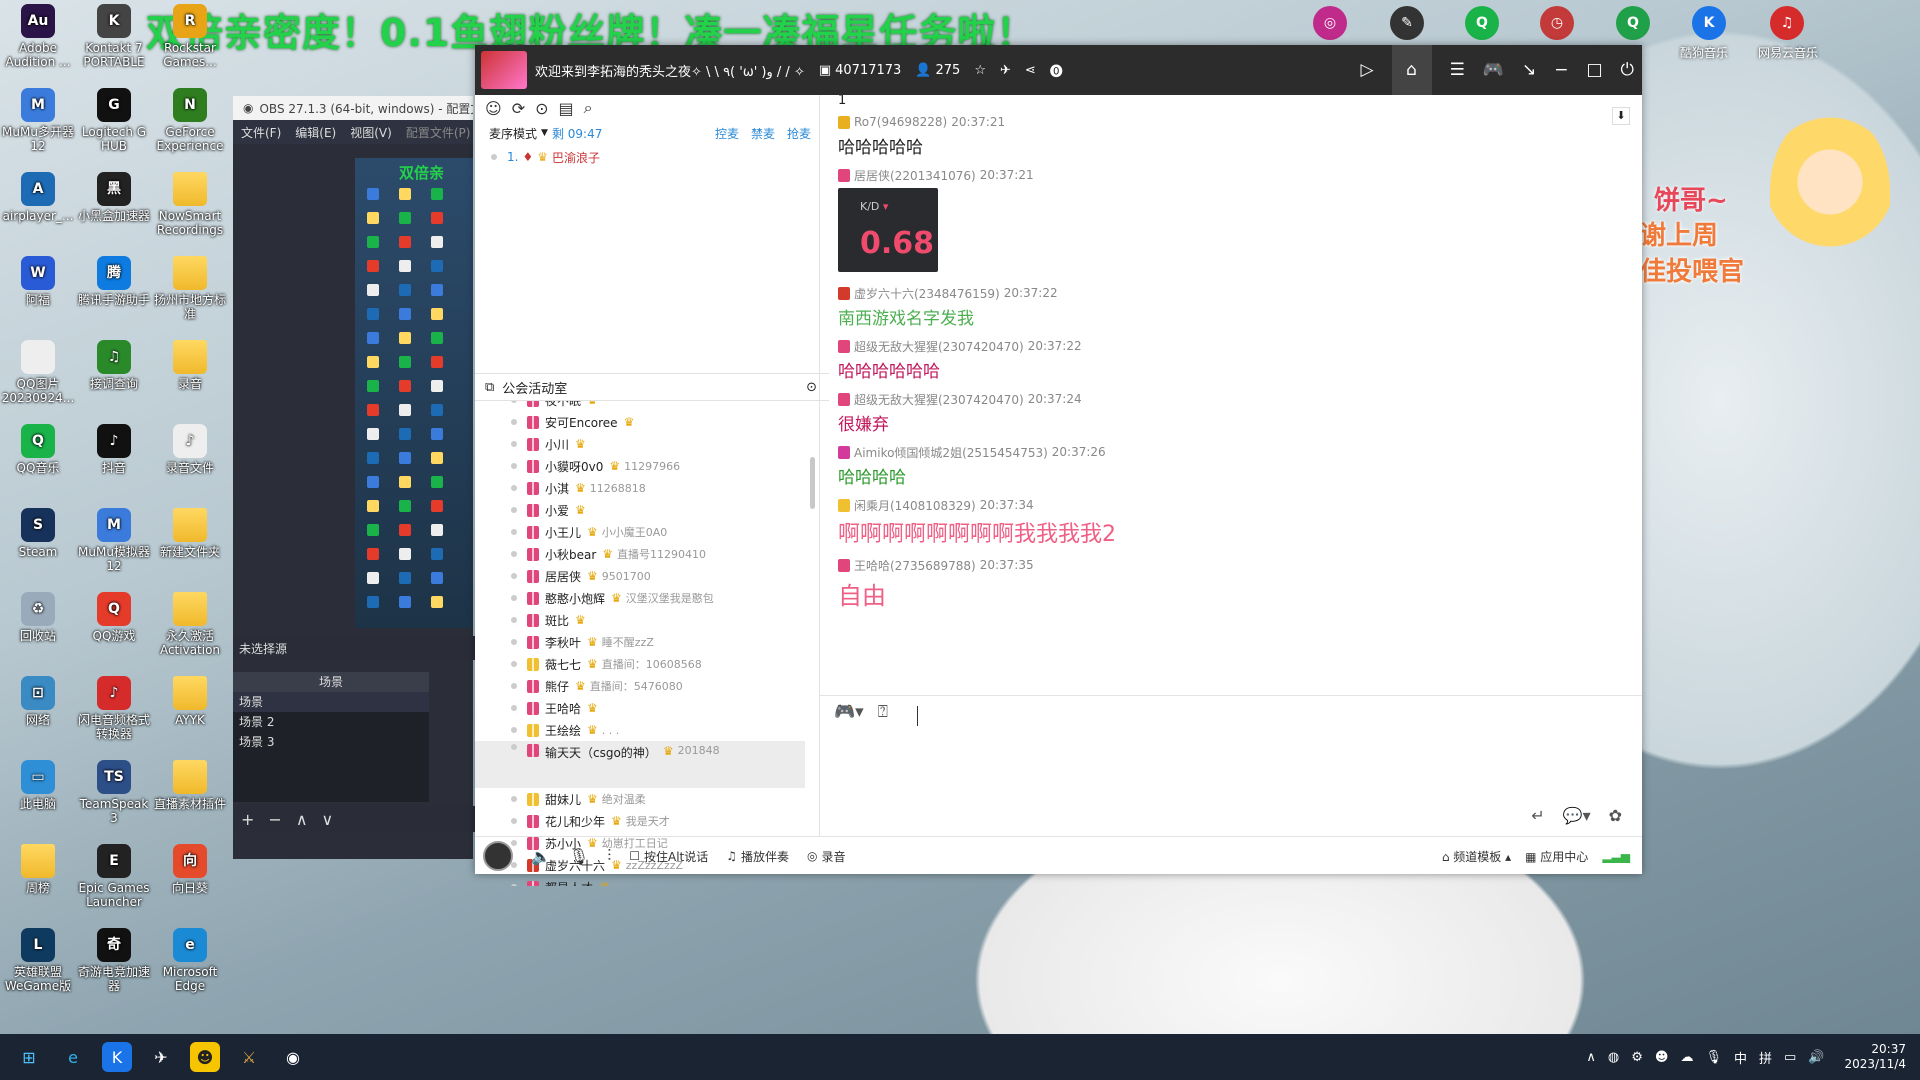 This screenshot has height=1080, width=1920. What do you see at coordinates (353, 108) in the screenshot?
I see `obs-title-bar: ◉ OBS 27.1.3 (64-bit, windows) - 配置文件` at bounding box center [353, 108].